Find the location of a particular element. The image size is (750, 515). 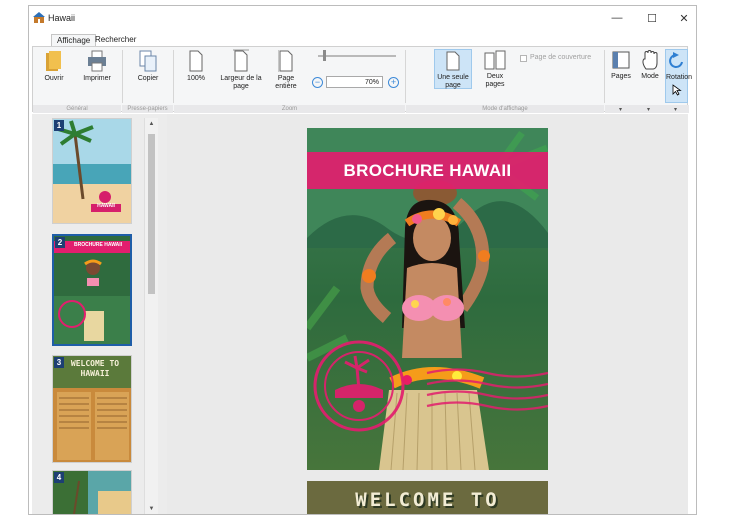

full-page-button: Page entière is located at coordinates (286, 70).